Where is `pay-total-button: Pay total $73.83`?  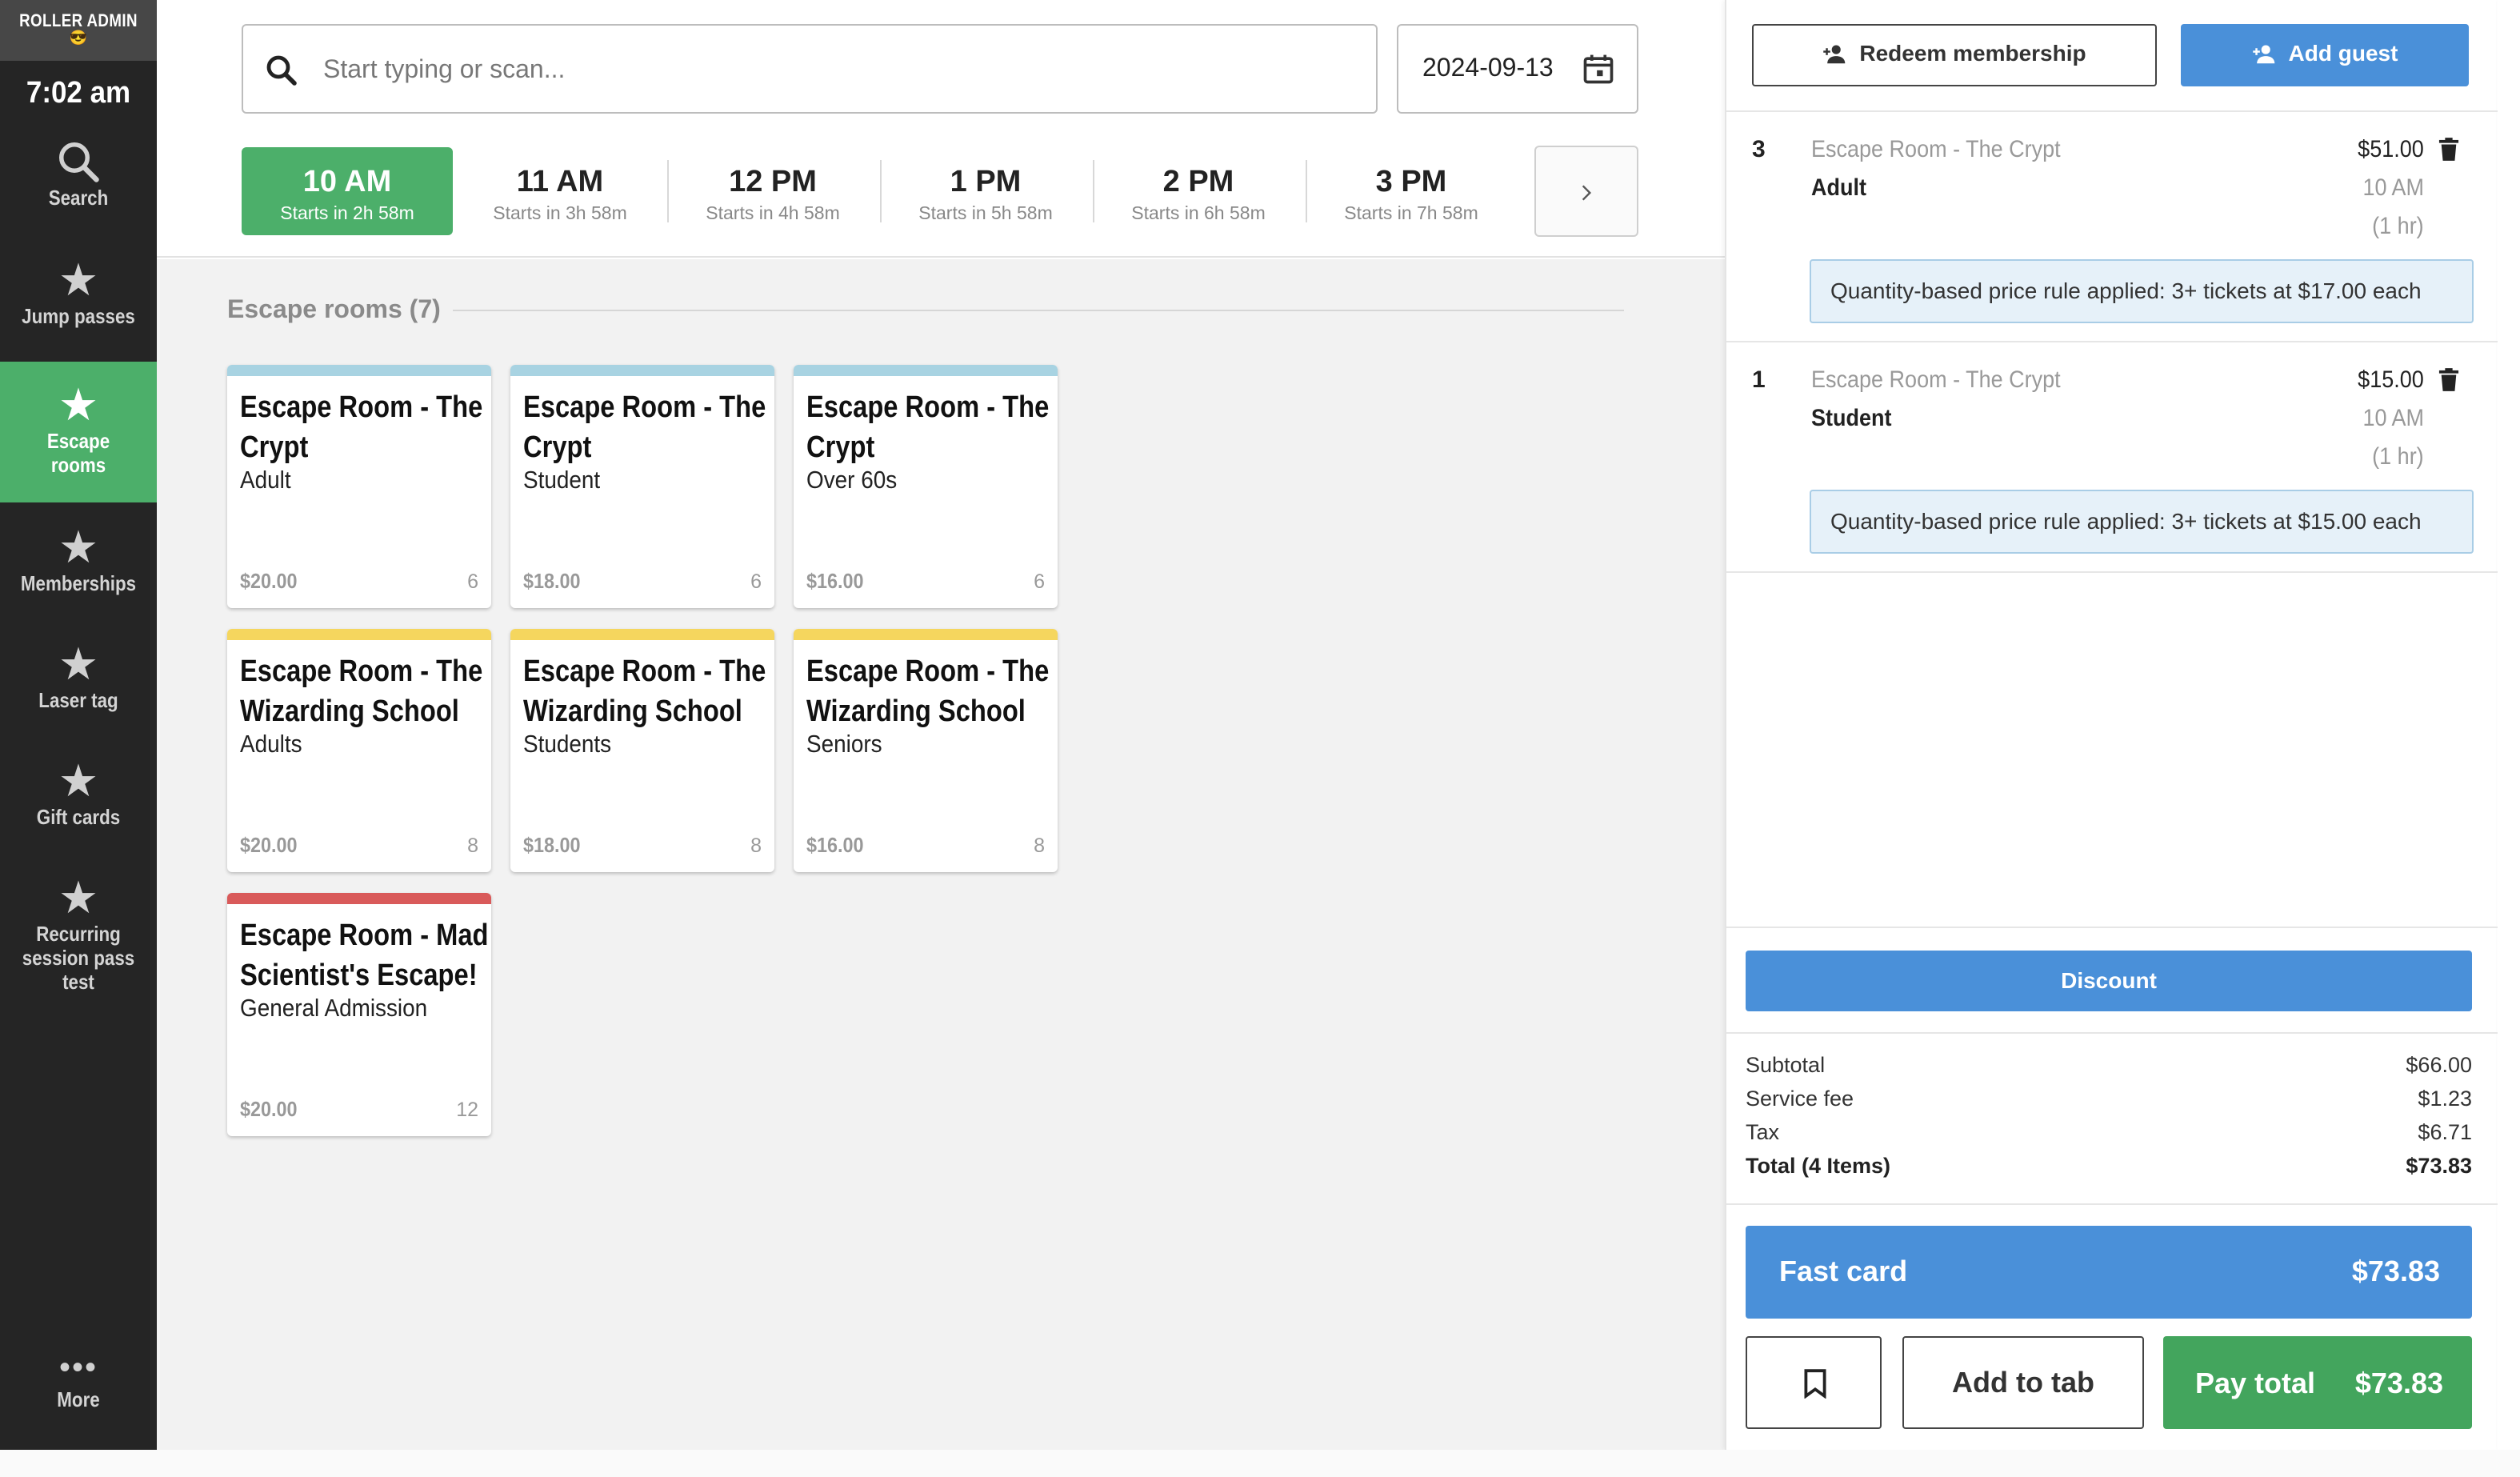 pay-total-button: Pay total $73.83 is located at coordinates (2317, 1382).